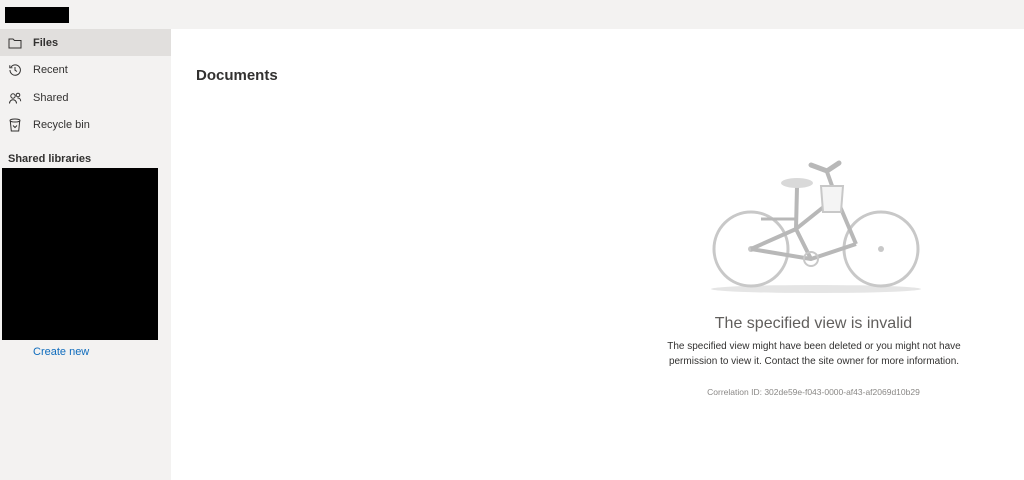 Image resolution: width=1024 pixels, height=480 pixels. What do you see at coordinates (50, 69) in the screenshot?
I see `sidebar-item-label: Recent` at bounding box center [50, 69].